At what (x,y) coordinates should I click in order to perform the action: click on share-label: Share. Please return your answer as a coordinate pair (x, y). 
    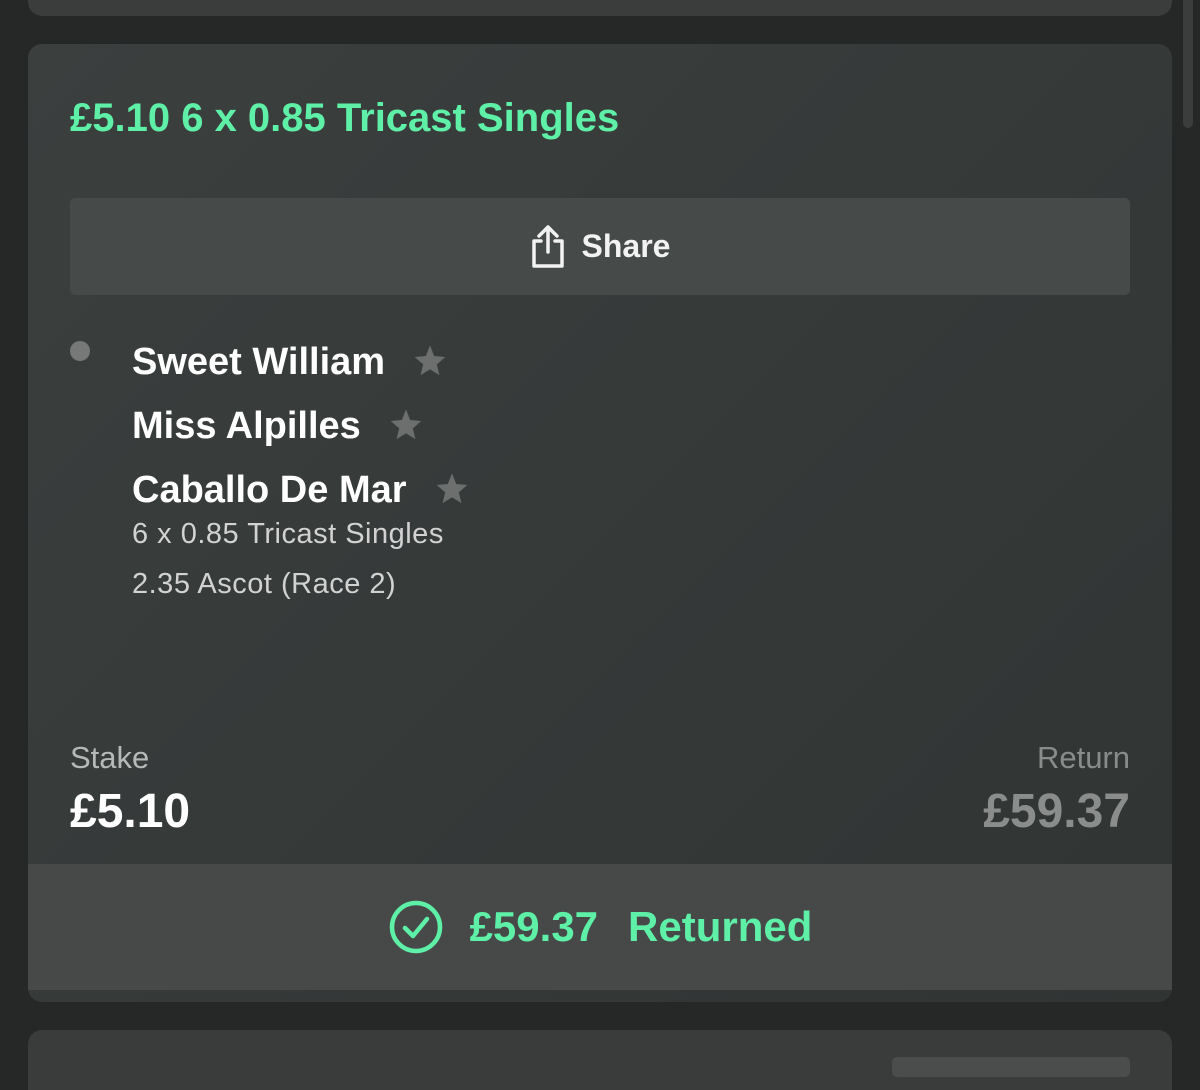
    Looking at the image, I should click on (626, 246).